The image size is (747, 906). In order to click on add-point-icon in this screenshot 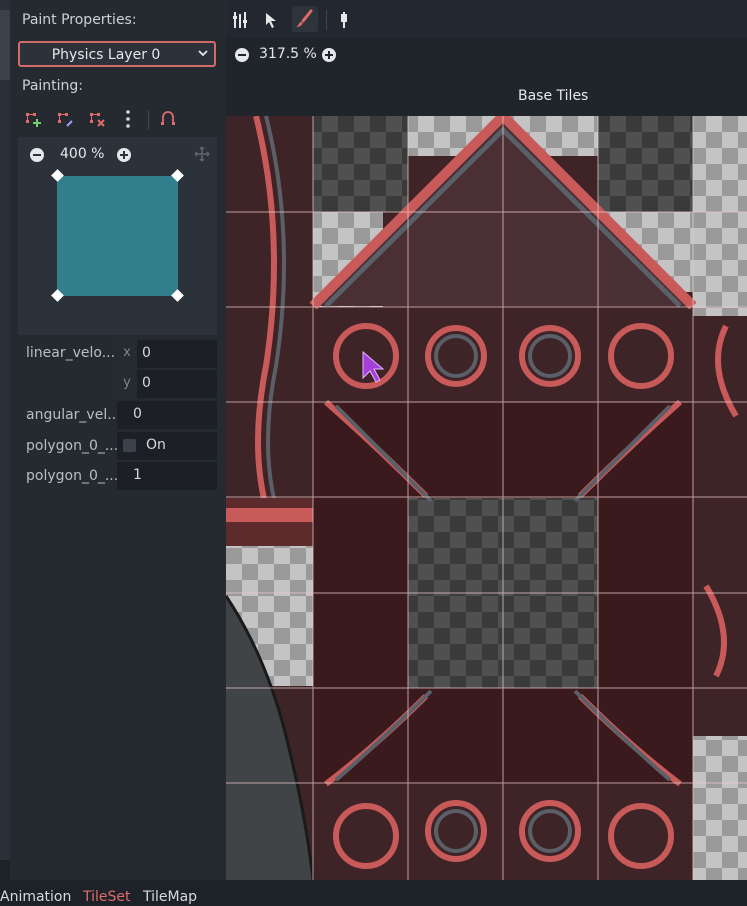, I will do `click(33, 120)`.